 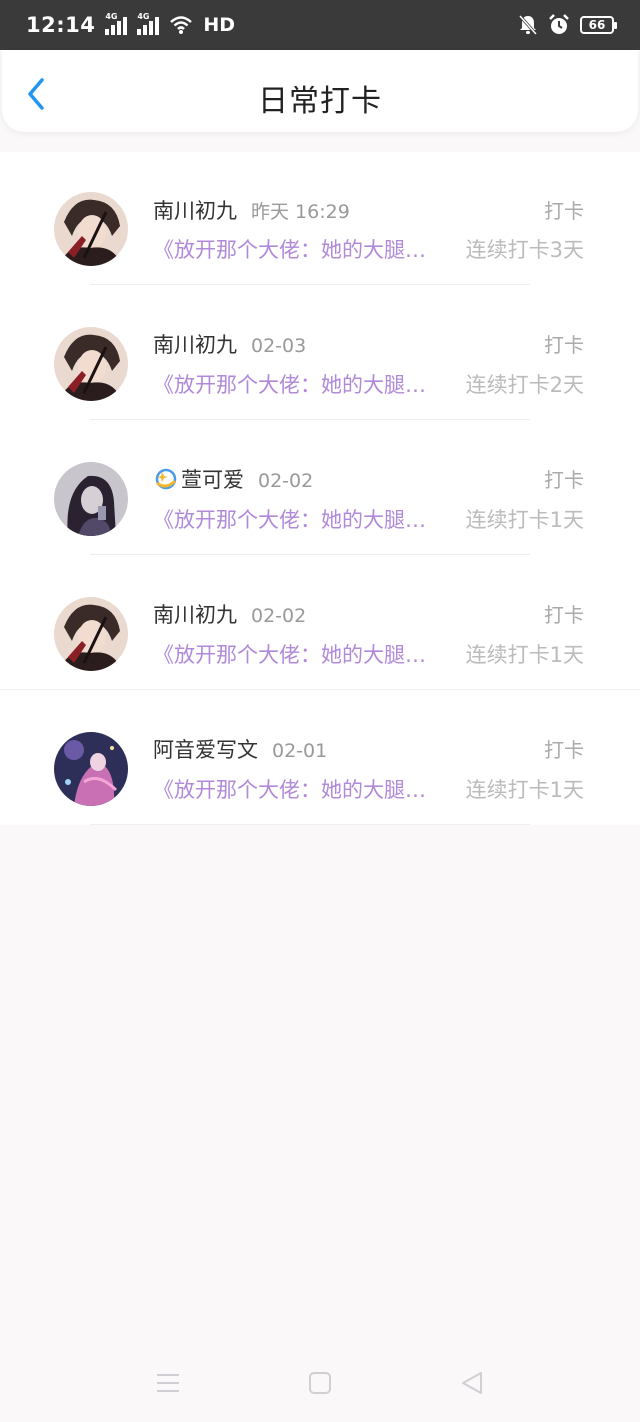 I want to click on user-name: 阿音爱写文 02-01, so click(x=240, y=749).